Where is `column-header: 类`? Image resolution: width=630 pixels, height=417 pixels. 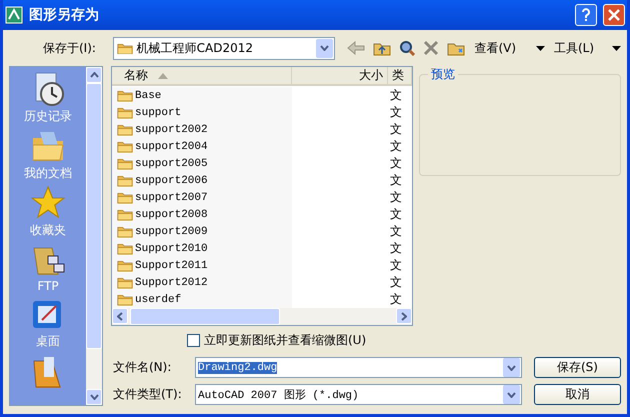
column-header: 类 is located at coordinates (400, 75).